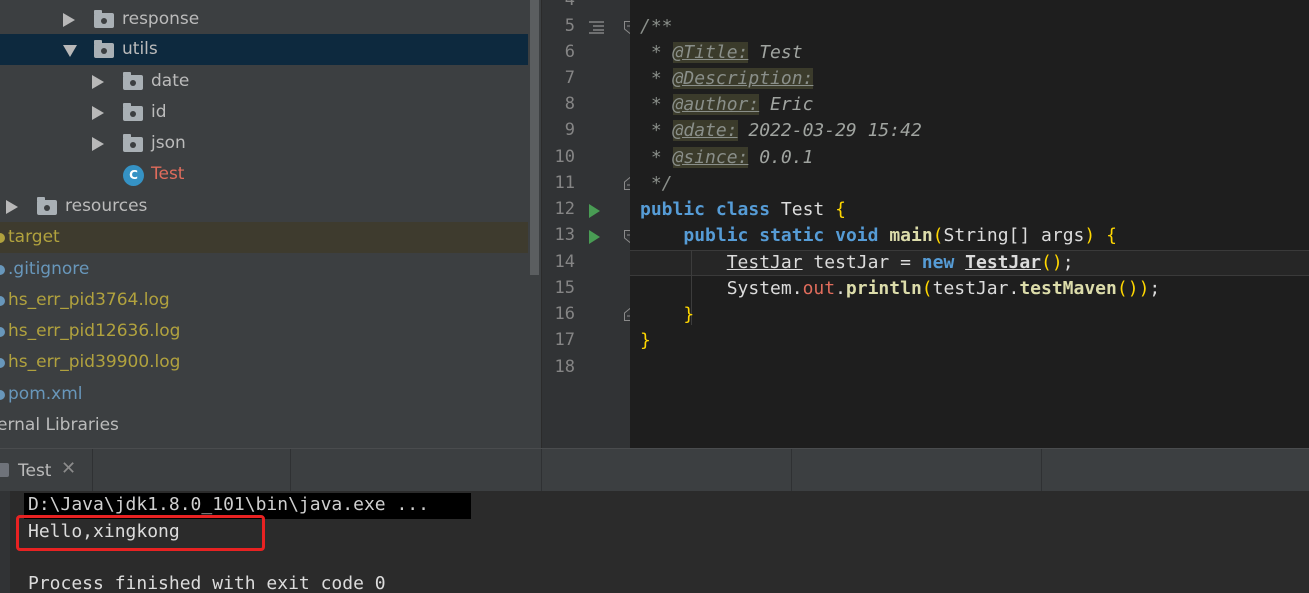  I want to click on semicolon: ;, so click(1155, 288).